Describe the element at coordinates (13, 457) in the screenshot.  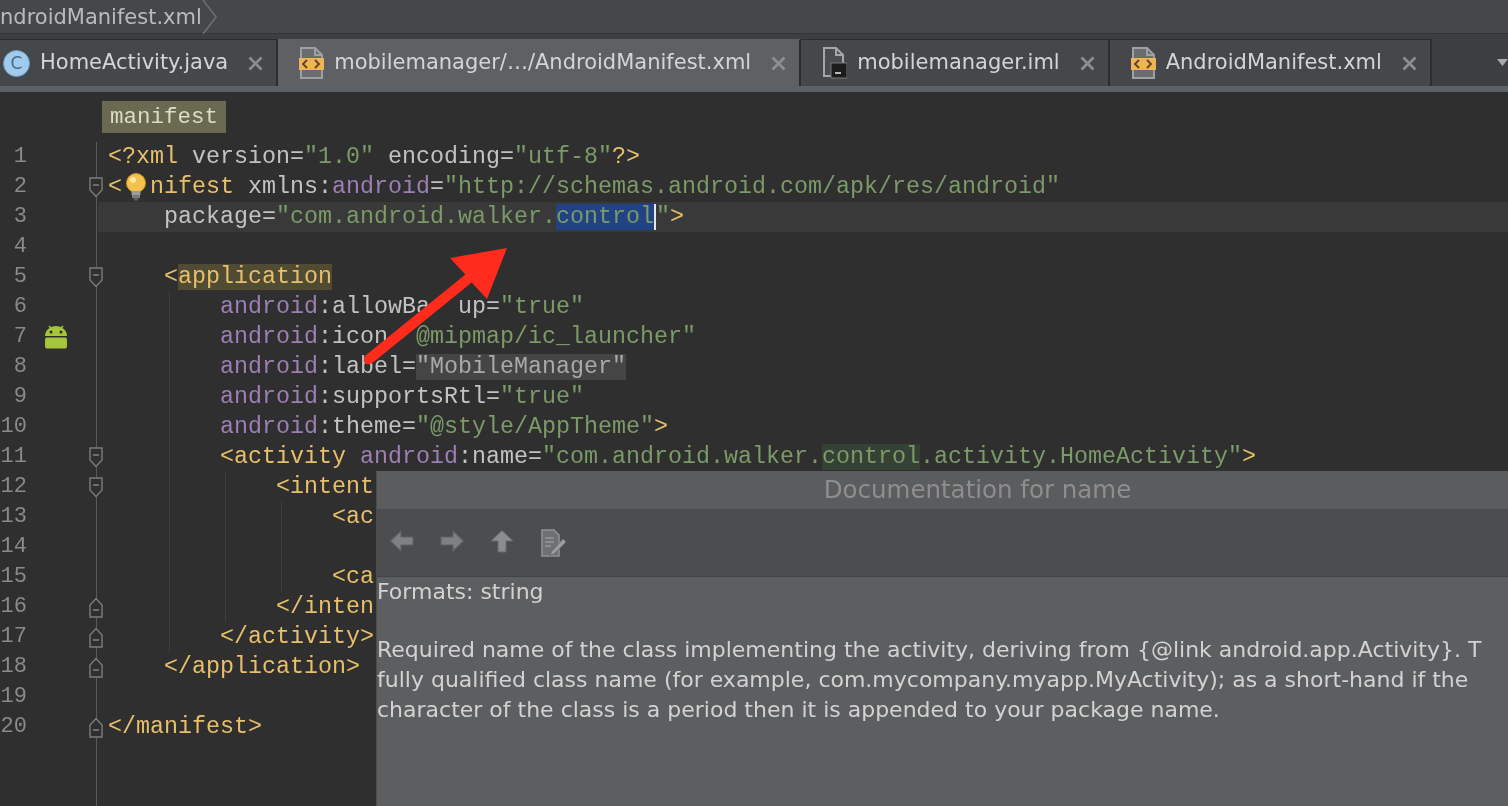
I see `line-number: 11` at that location.